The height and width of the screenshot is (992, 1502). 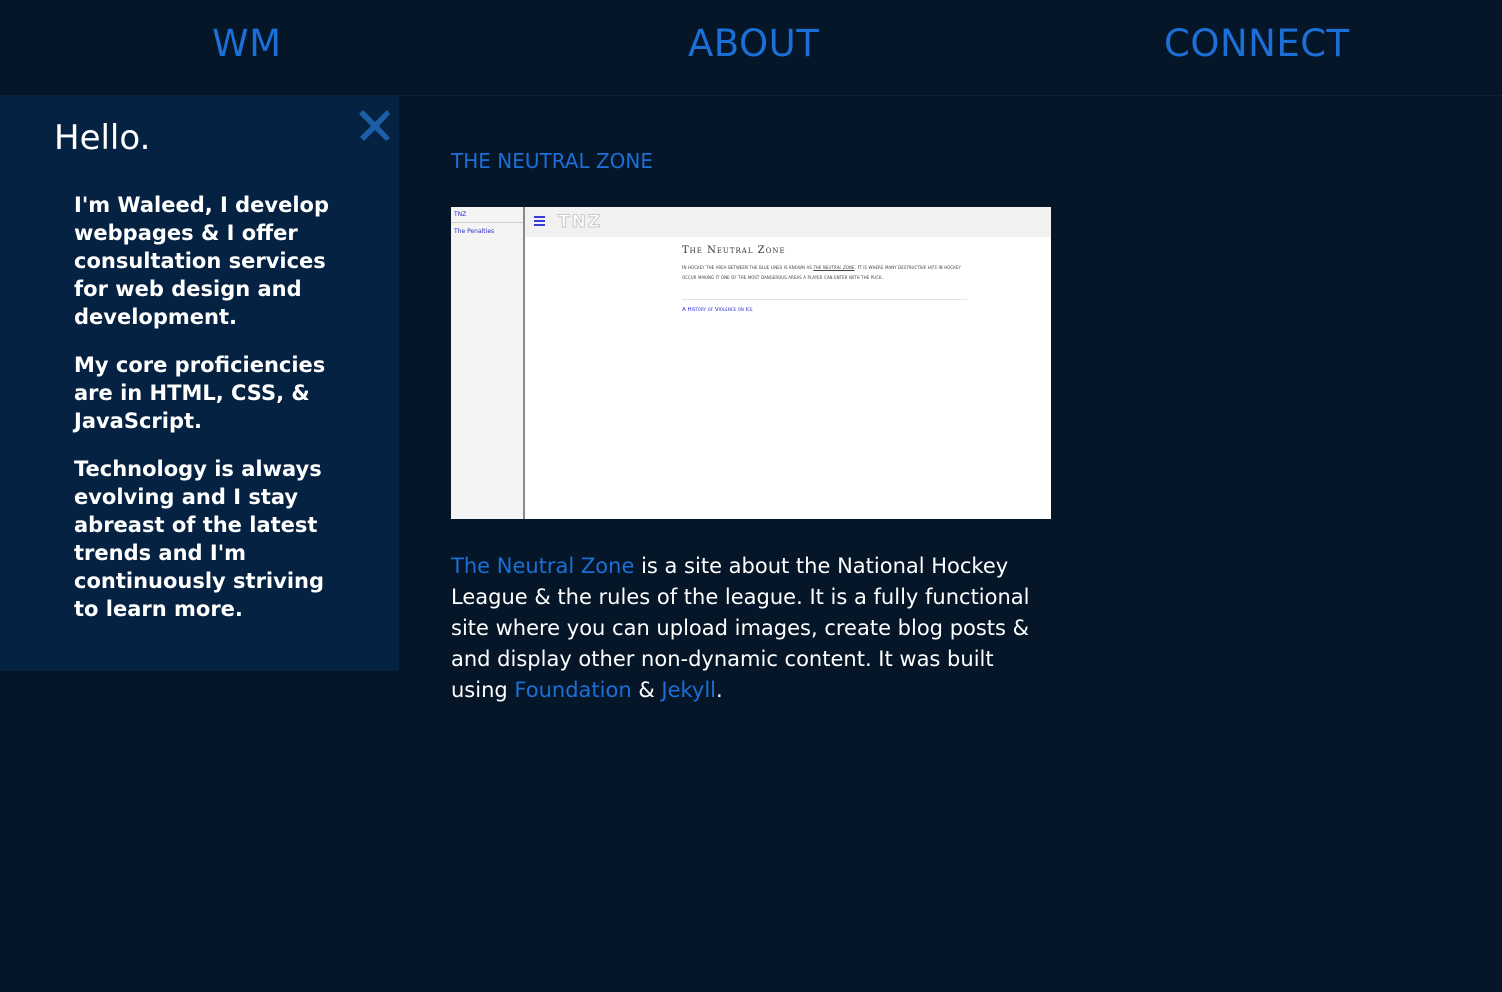 I want to click on project-name-link: The Neutral Zone, so click(x=542, y=566).